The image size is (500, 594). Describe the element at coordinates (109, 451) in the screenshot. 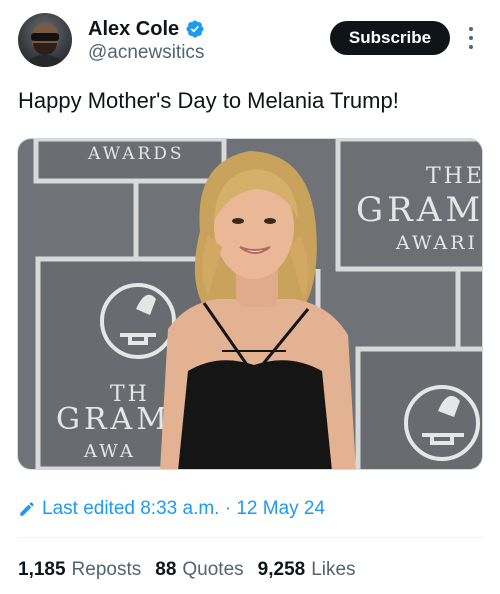

I see `backdrop-left-award-text: AWA` at that location.